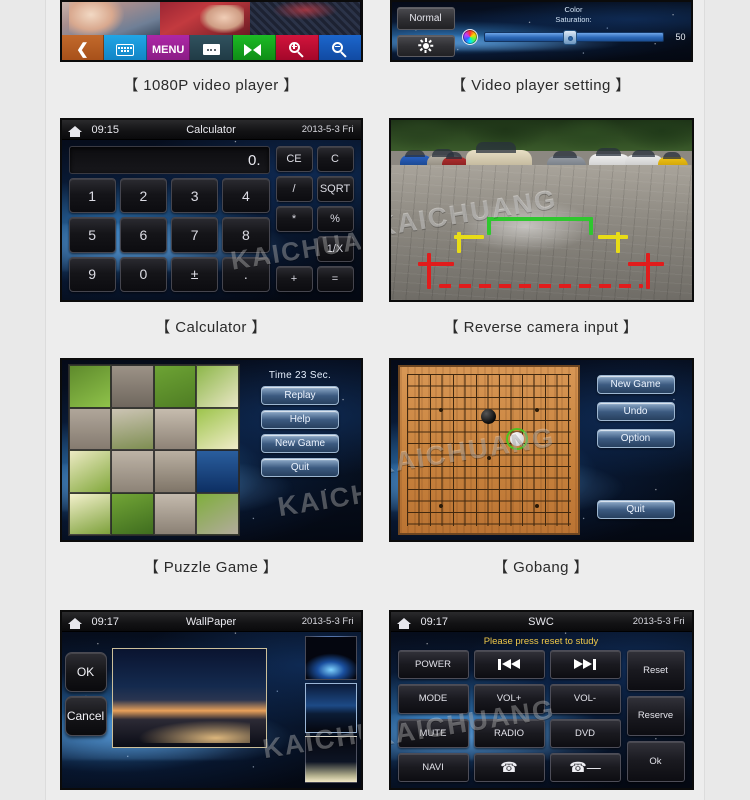  Describe the element at coordinates (425, 45) in the screenshot. I see `tab-brightness` at that location.